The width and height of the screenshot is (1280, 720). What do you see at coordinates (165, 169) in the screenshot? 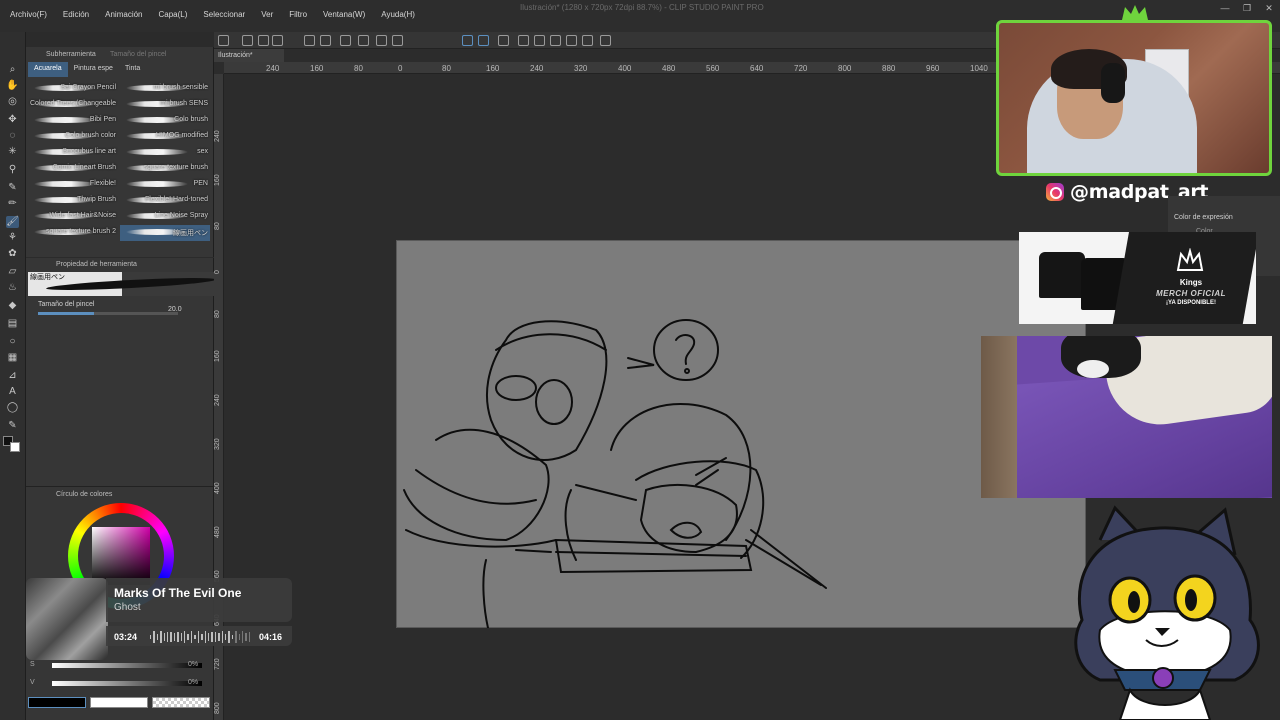
I see `brush-item: square texture brush` at bounding box center [165, 169].